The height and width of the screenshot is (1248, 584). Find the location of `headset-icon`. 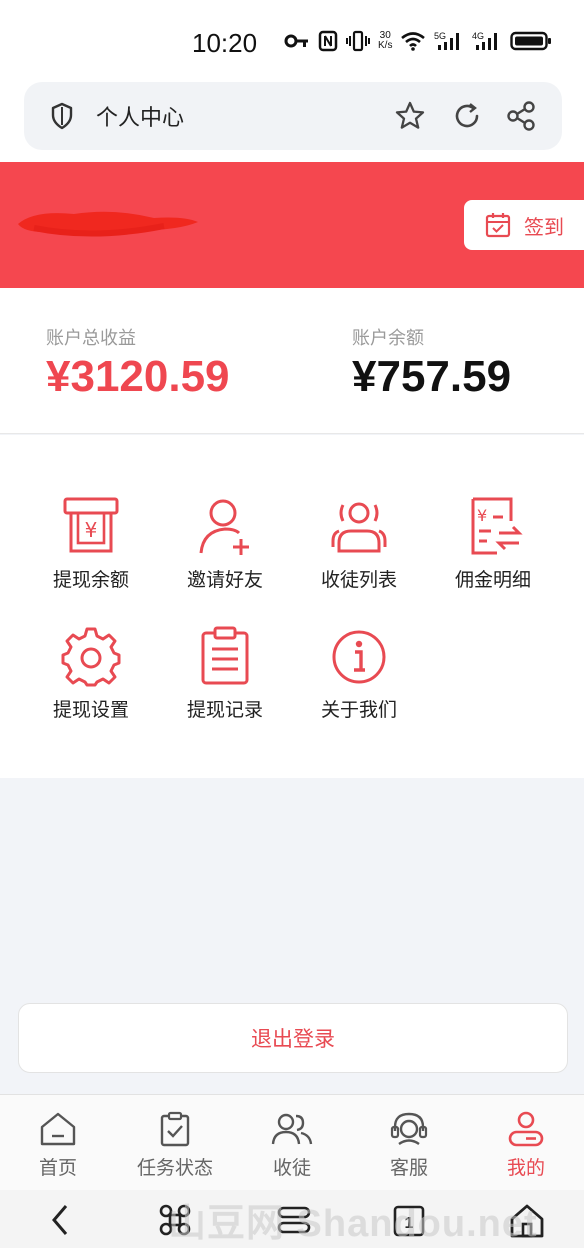

headset-icon is located at coordinates (409, 1129).